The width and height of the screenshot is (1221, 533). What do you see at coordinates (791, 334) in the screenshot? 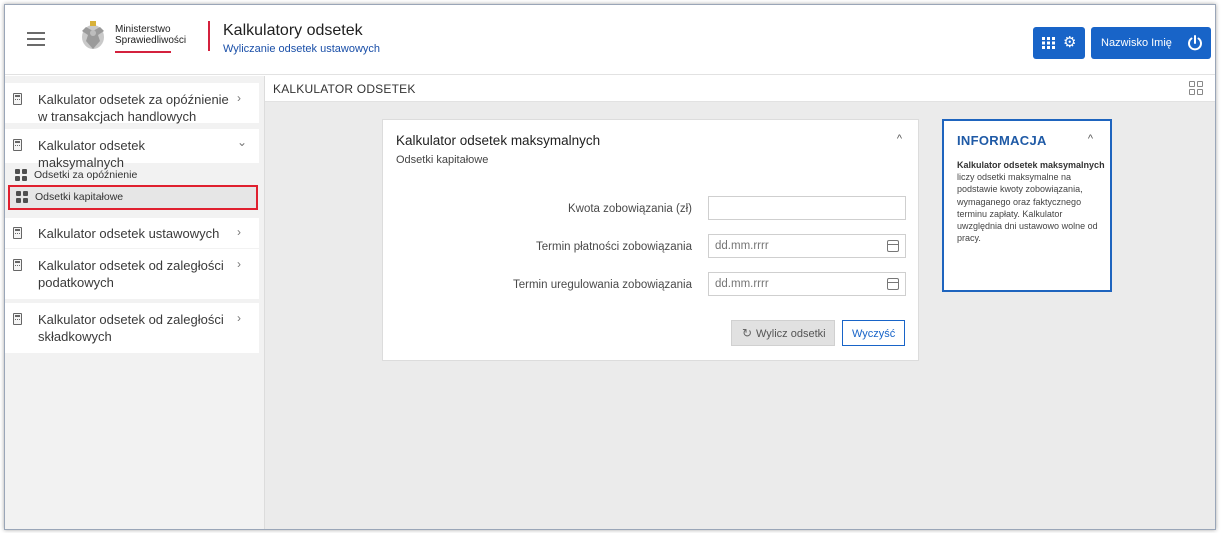
I see `calculate-button-label: Wylicz odsetki` at bounding box center [791, 334].